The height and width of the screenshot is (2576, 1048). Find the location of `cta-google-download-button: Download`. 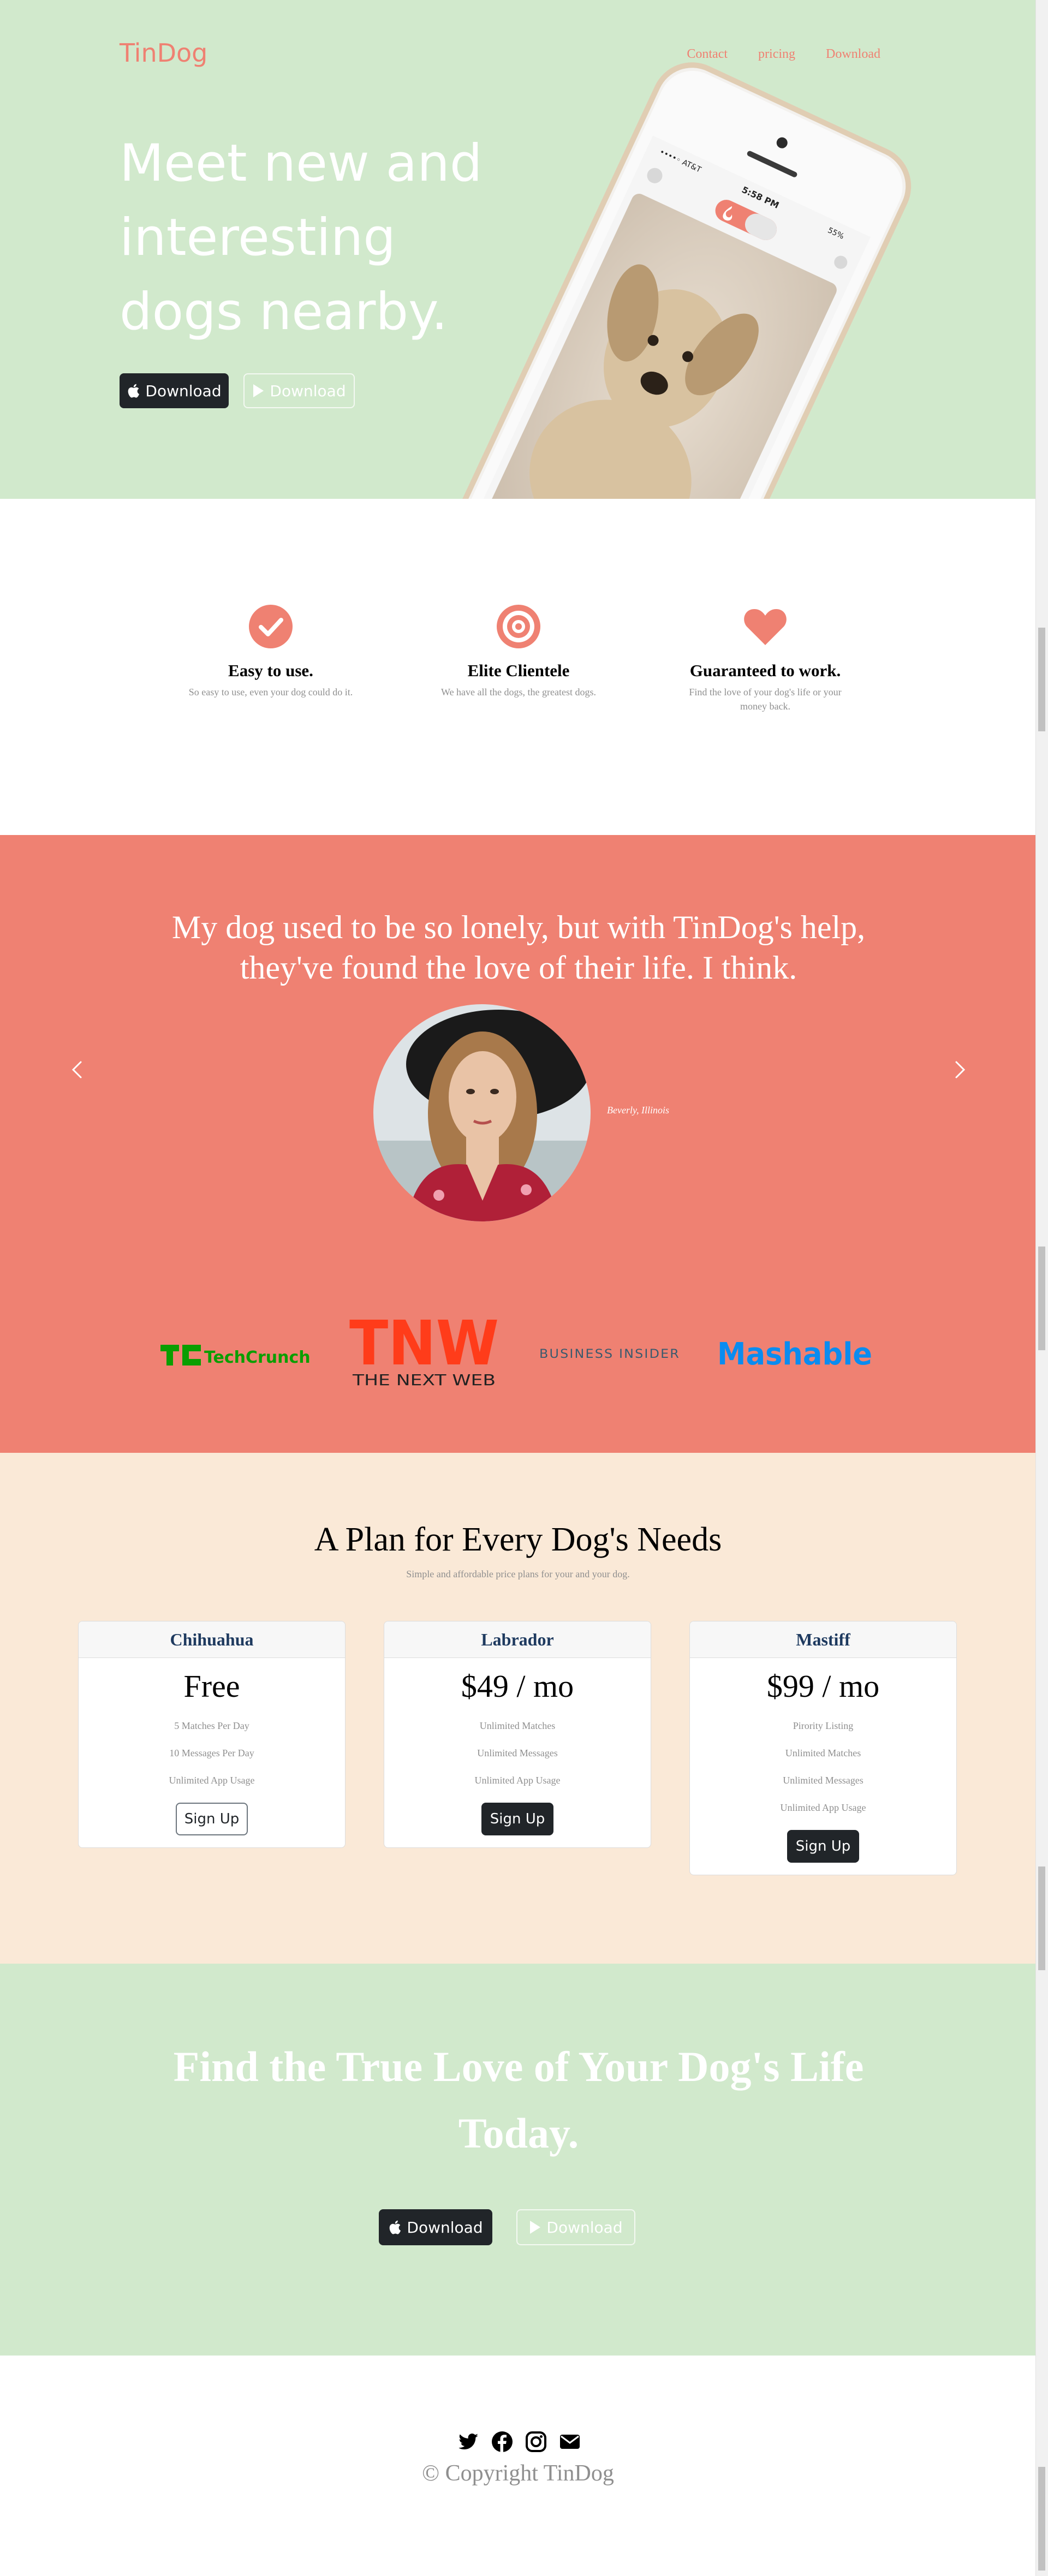

cta-google-download-button: Download is located at coordinates (575, 2227).